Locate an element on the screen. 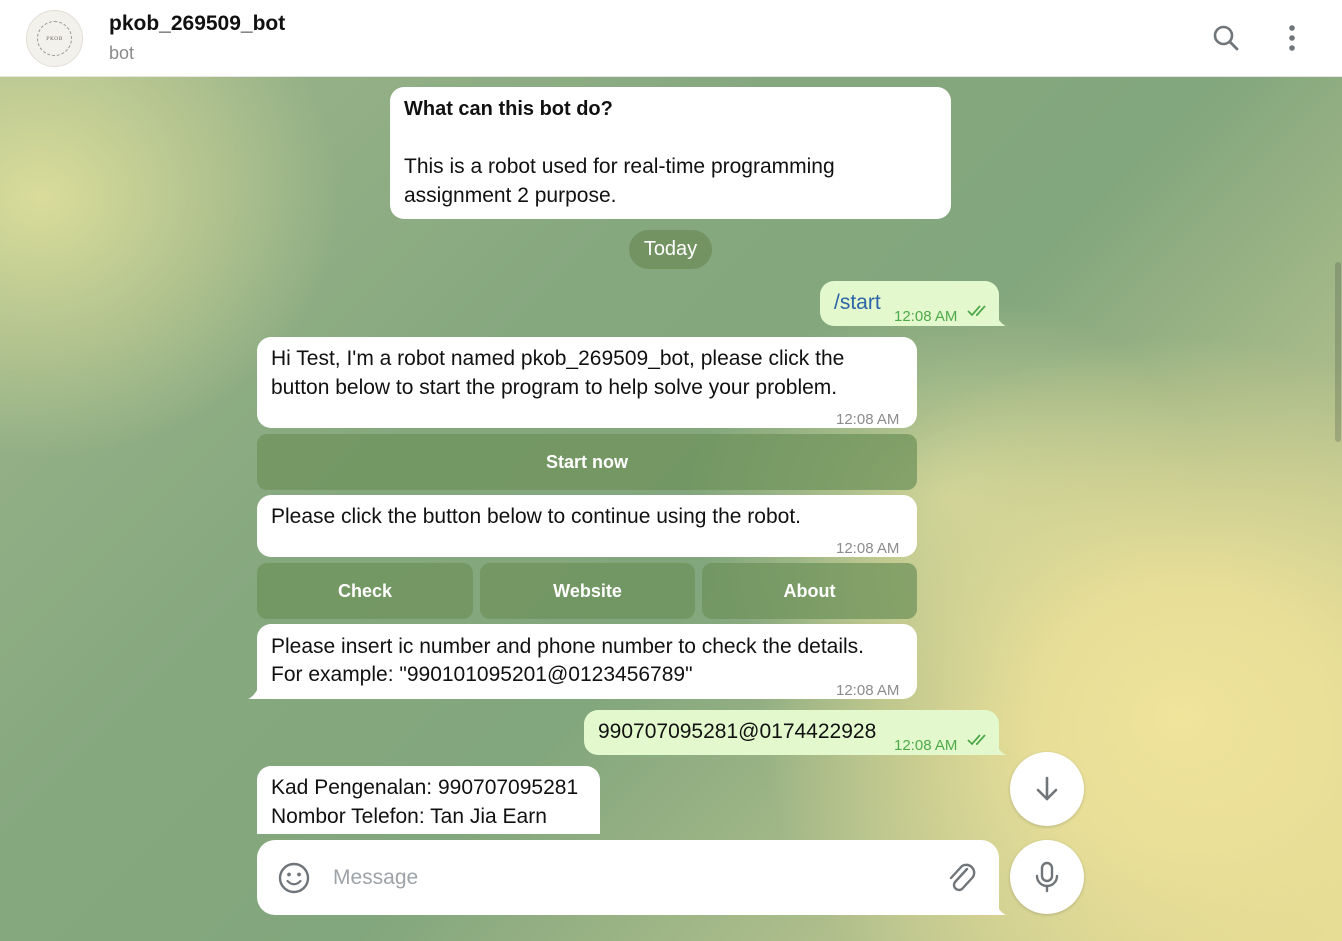 The width and height of the screenshot is (1342, 941). start-now-button: Start now is located at coordinates (587, 462).